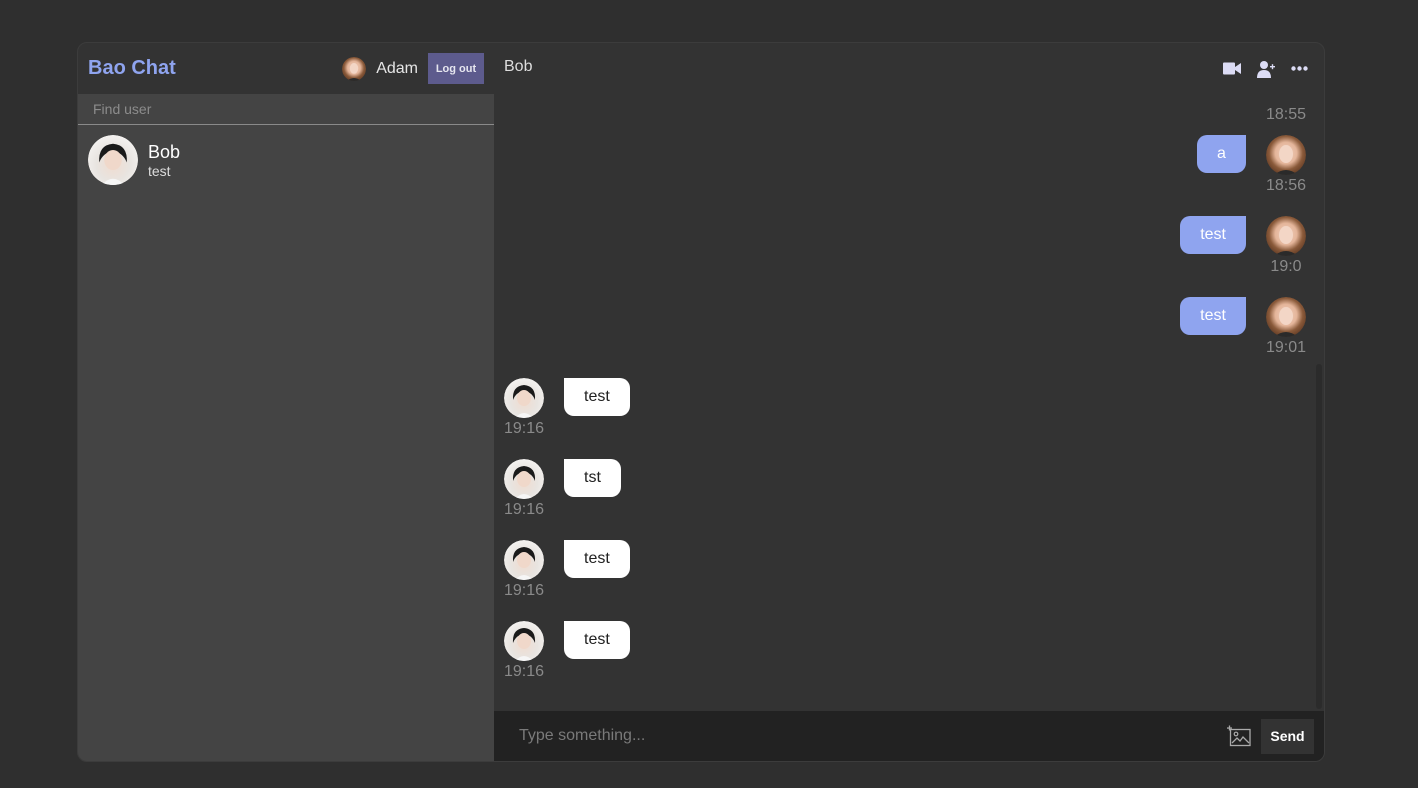  What do you see at coordinates (286, 160) in the screenshot?
I see `contact-item-bob: Bob test` at bounding box center [286, 160].